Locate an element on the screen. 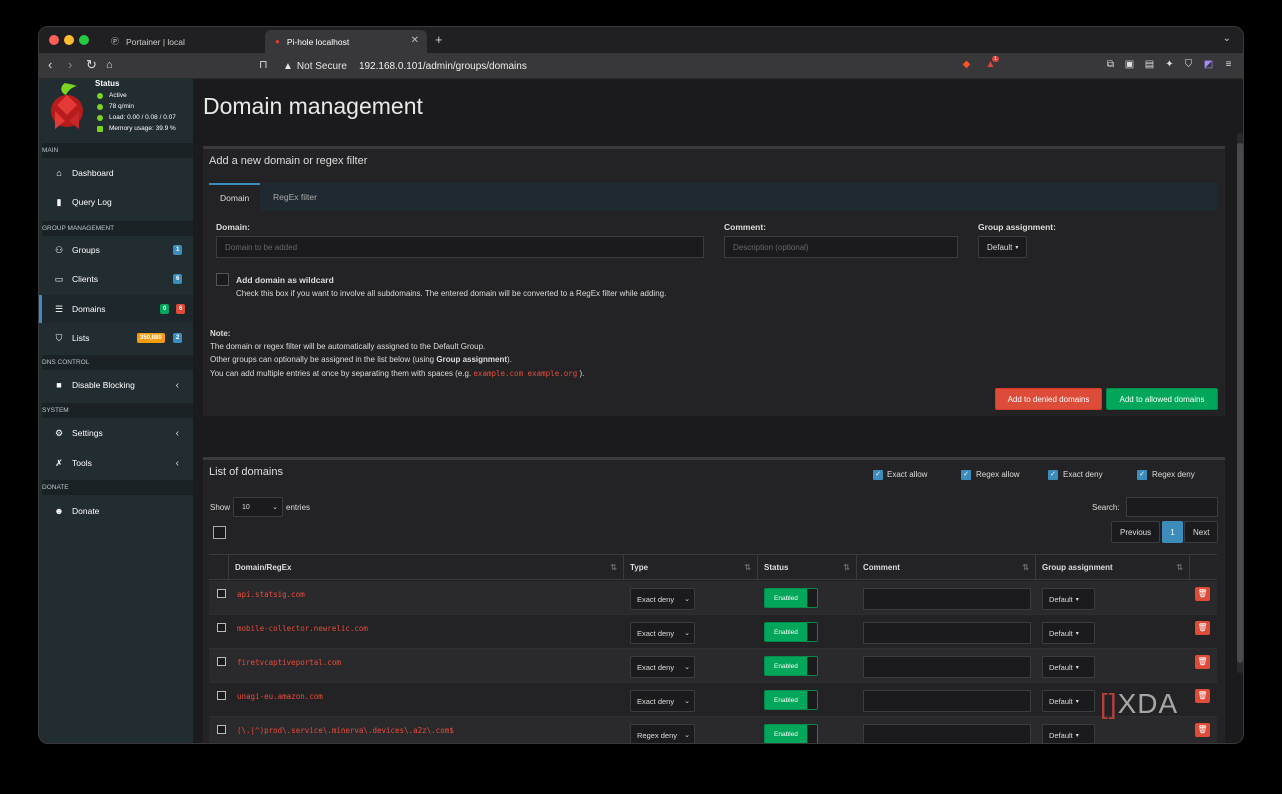  column-status: Status ⇅ is located at coordinates (807, 567).